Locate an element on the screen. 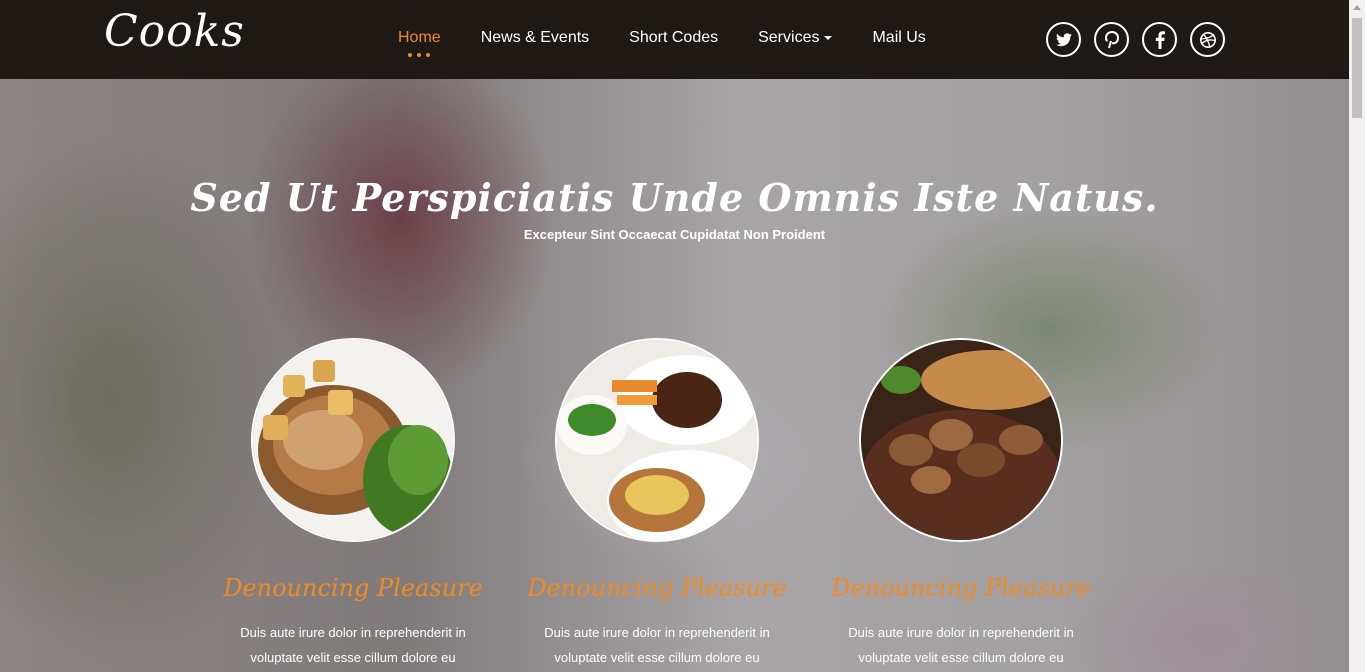 The height and width of the screenshot is (672, 1365). facebook-icon is located at coordinates (1160, 39).